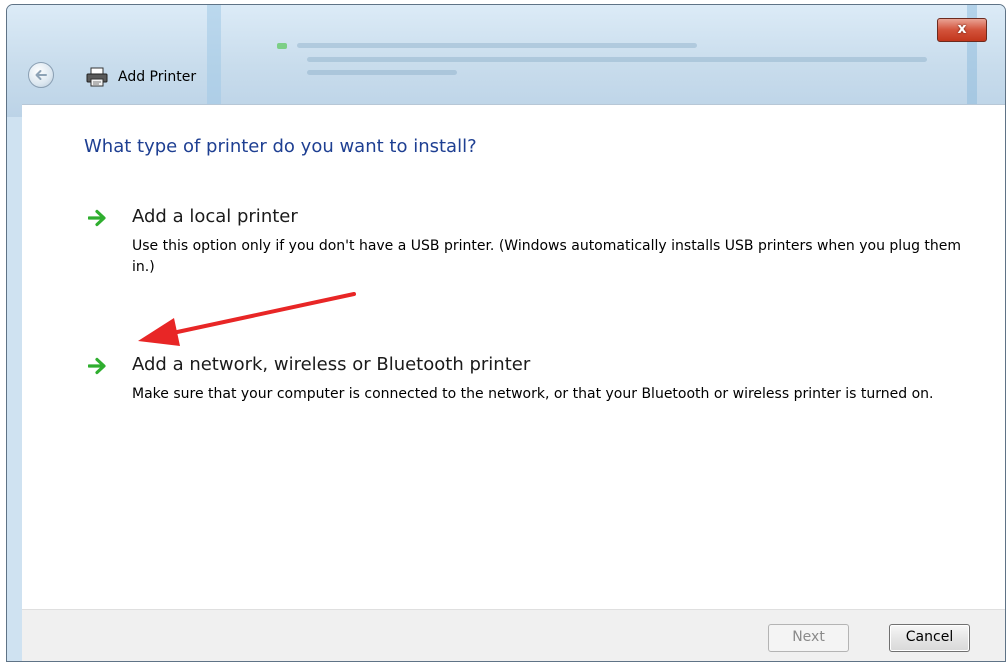  Describe the element at coordinates (513, 635) in the screenshot. I see `wizard-footer: Next Cancel` at that location.